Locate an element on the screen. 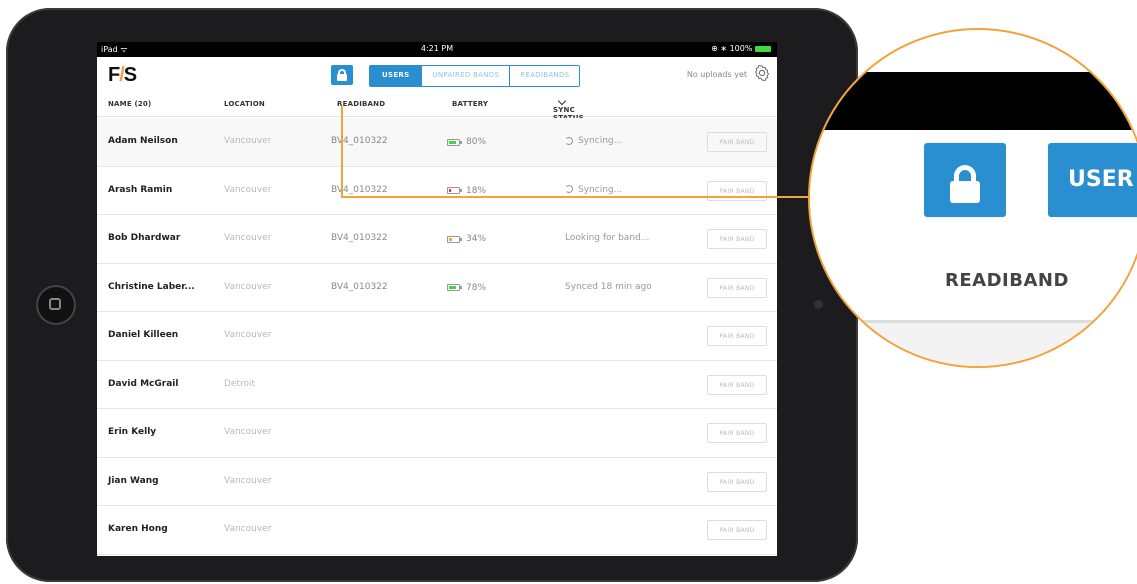 The width and height of the screenshot is (1137, 584). table-row: Daniel Killeen Vancouver PAIR BAND is located at coordinates (437, 336).